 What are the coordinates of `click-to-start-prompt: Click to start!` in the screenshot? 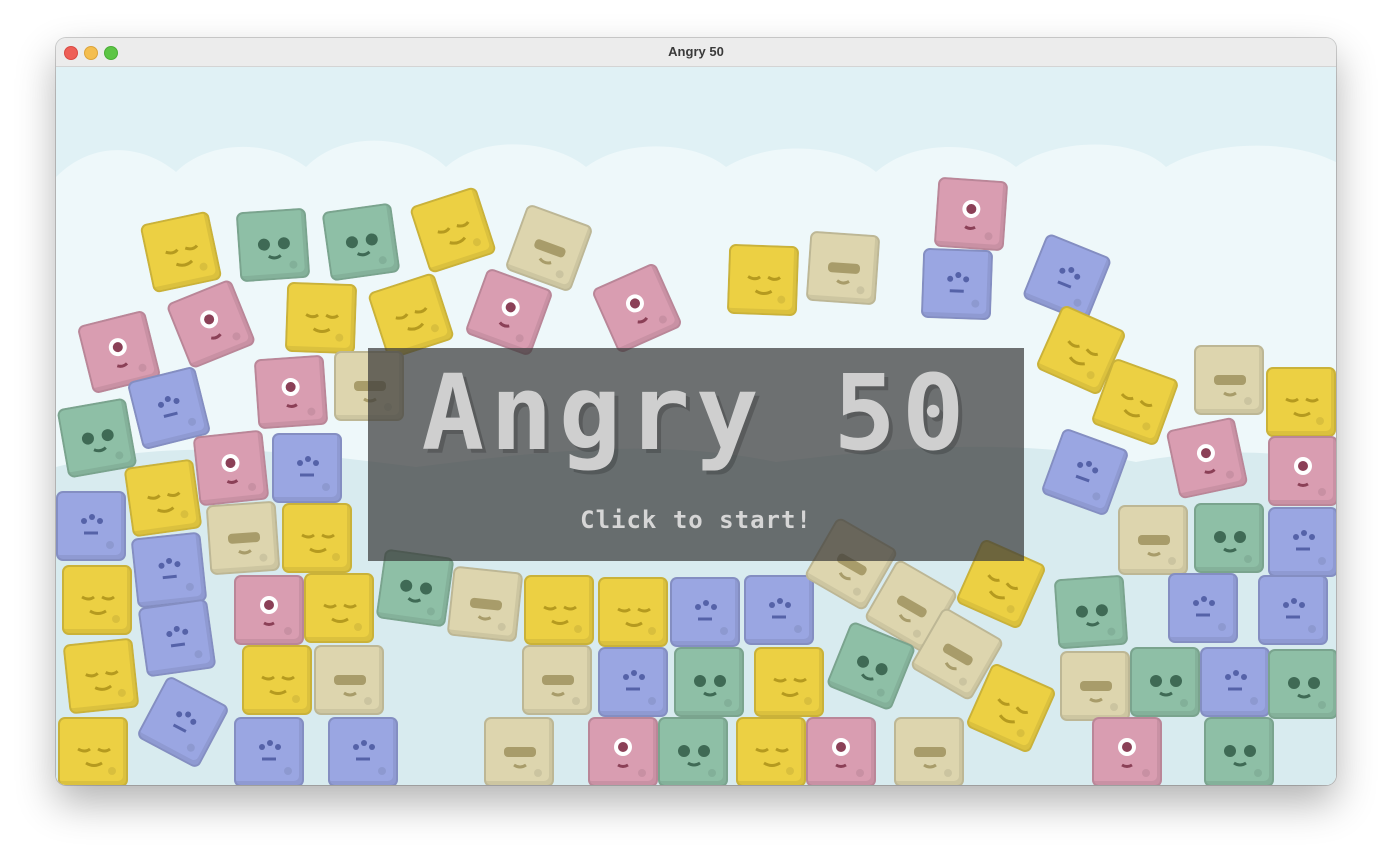 It's located at (696, 520).